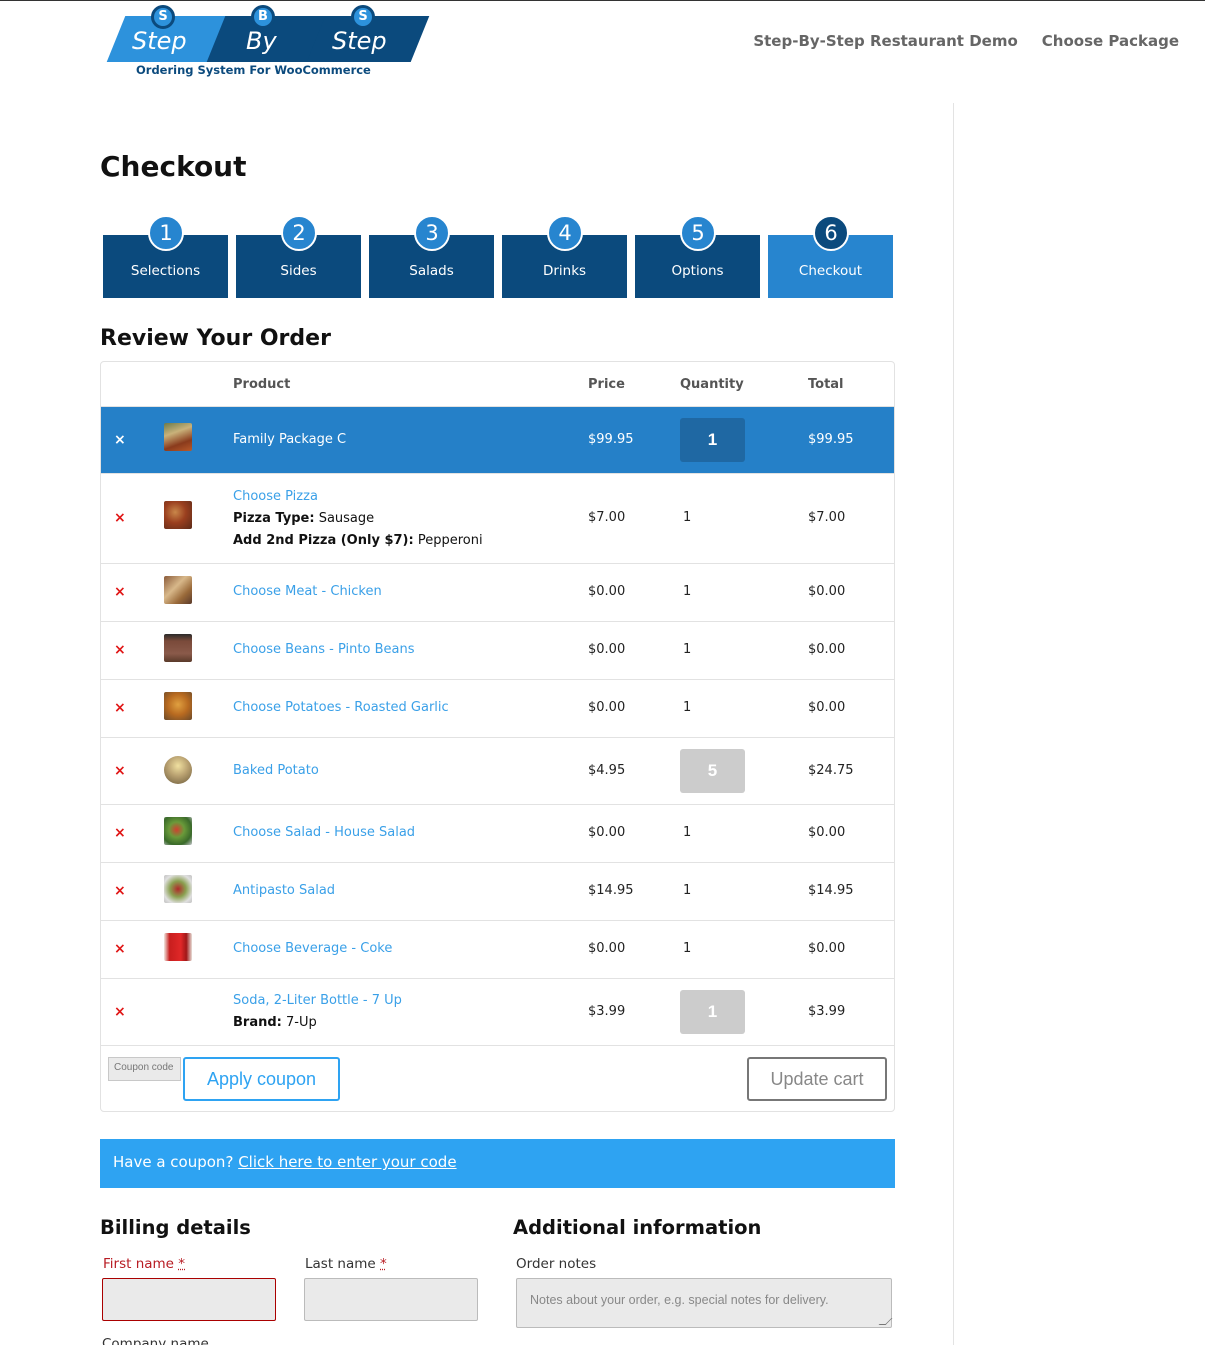 Image resolution: width=1205 pixels, height=1345 pixels. I want to click on product-name: Choose Pizza, so click(275, 496).